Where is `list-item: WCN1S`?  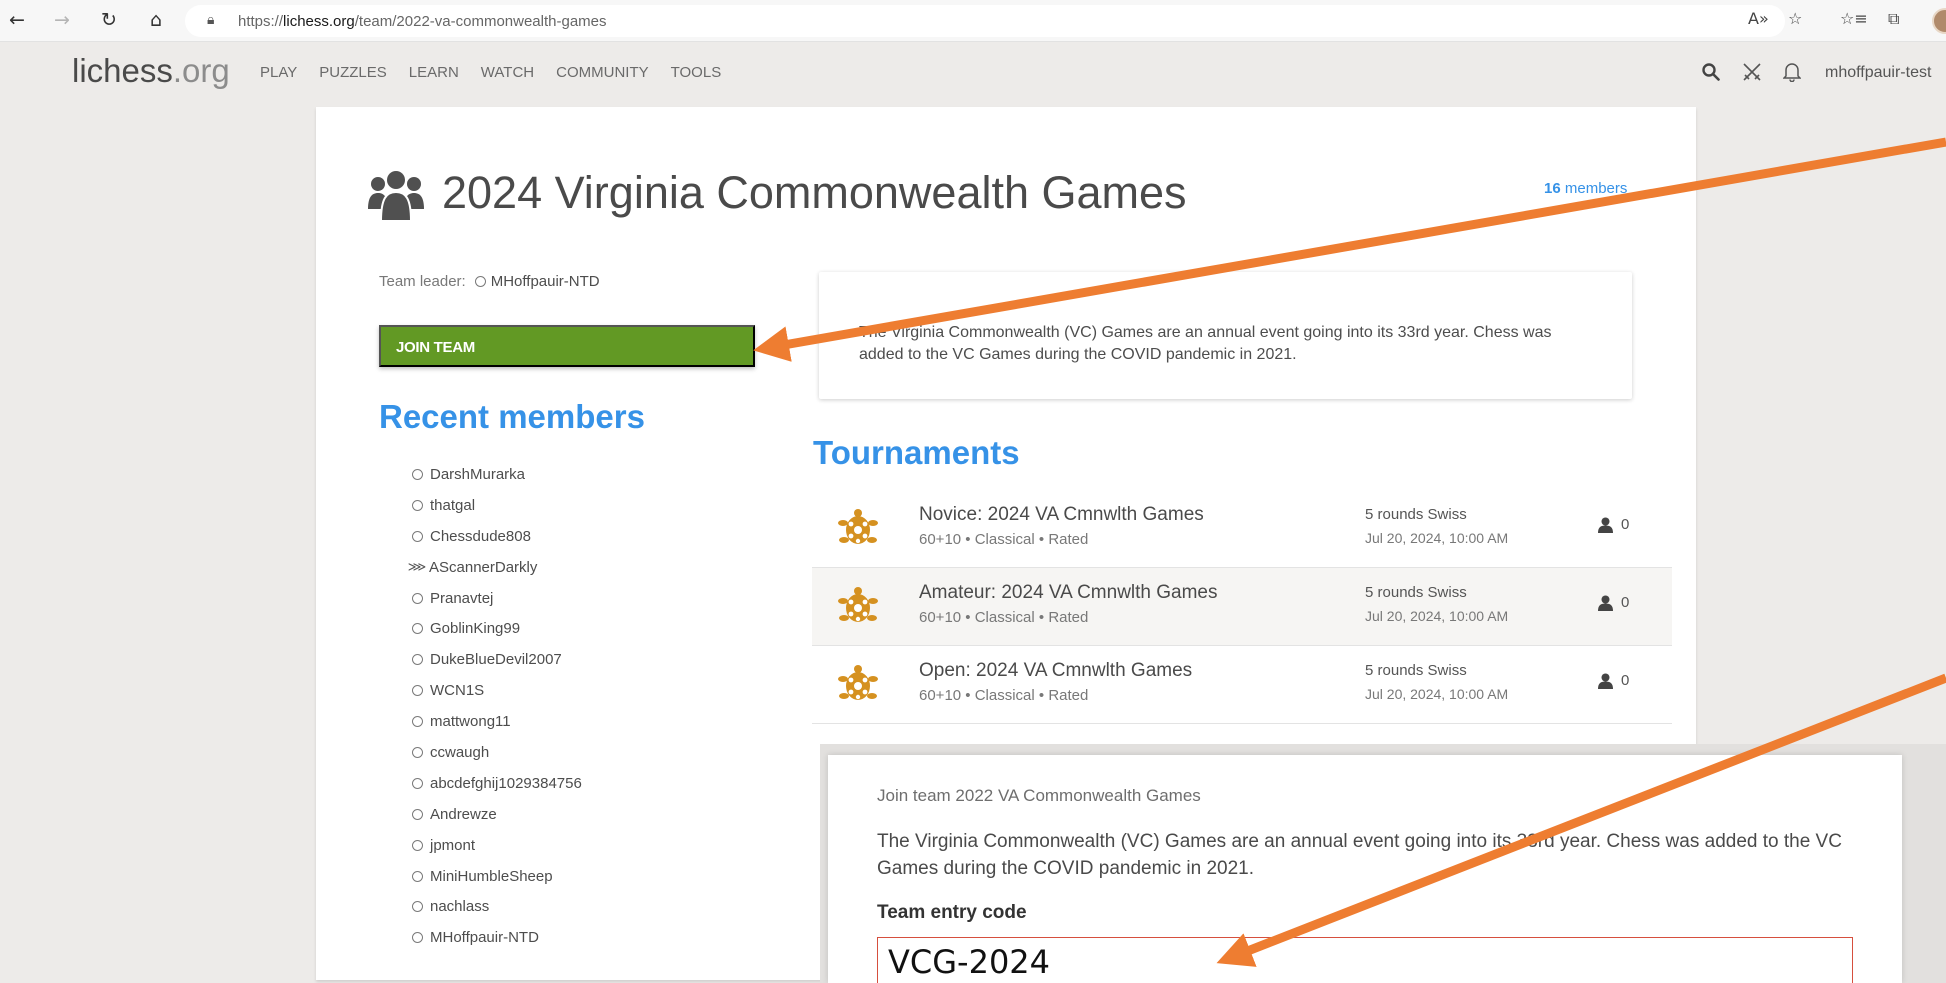 list-item: WCN1S is located at coordinates (497, 690).